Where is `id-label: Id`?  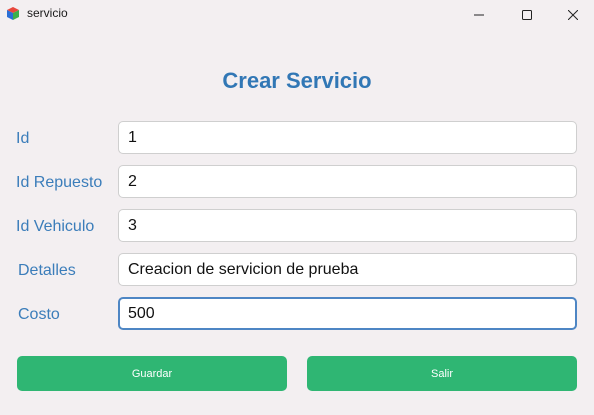
id-label: Id is located at coordinates (23, 138).